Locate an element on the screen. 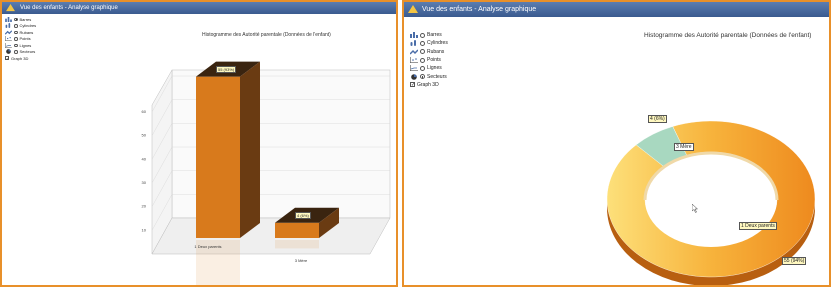 Image resolution: width=831 pixels, height=287 pixels. doughnut-chart is located at coordinates (711, 202).